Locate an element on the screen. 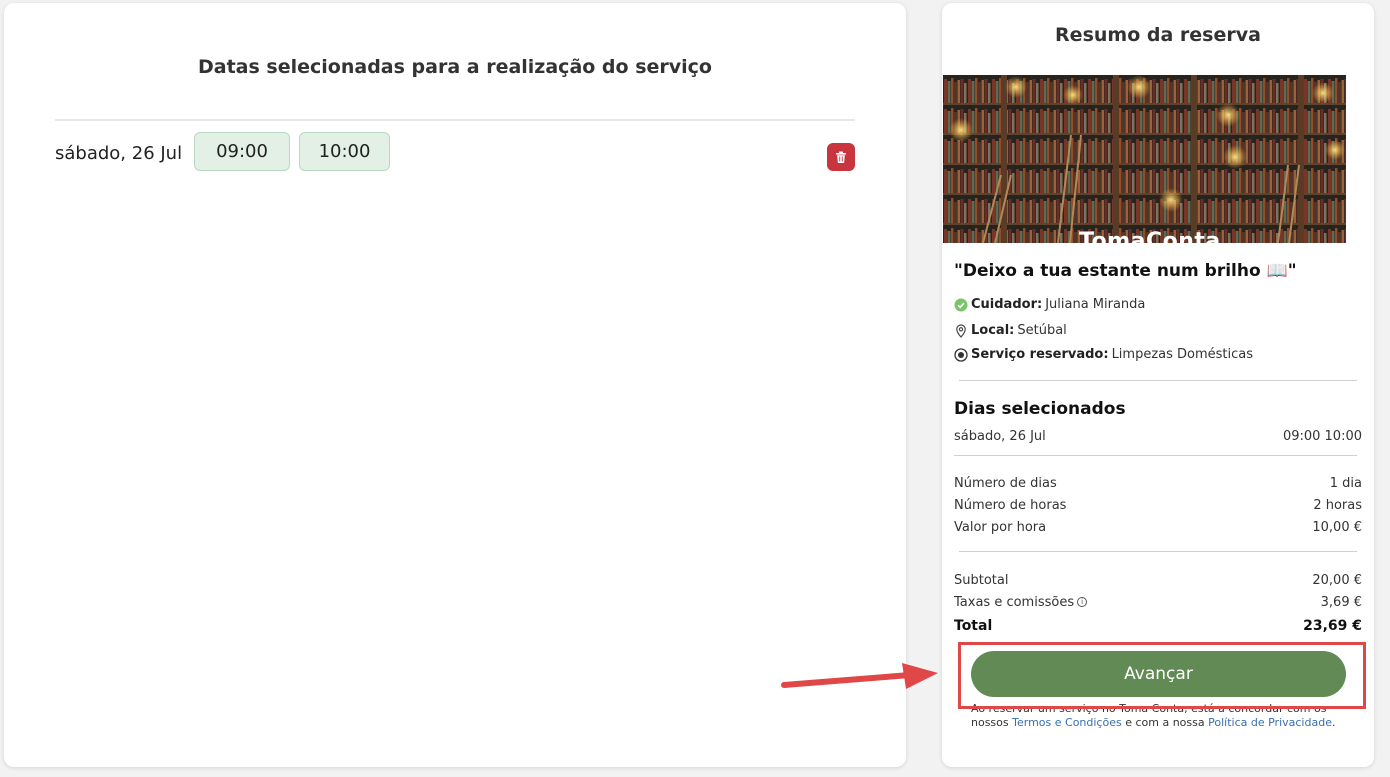 This screenshot has width=1390, height=777. privacy-link: Política de Privacidade is located at coordinates (1270, 722).